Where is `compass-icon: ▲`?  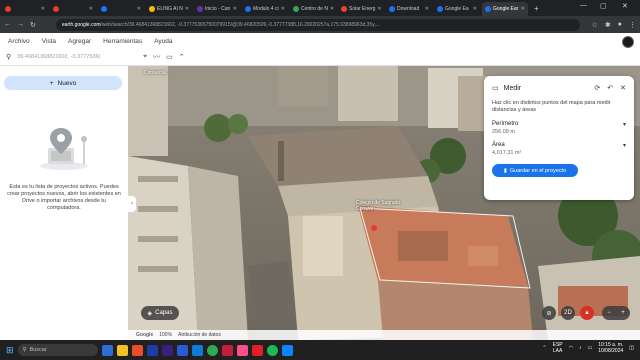 compass-icon: ▲ is located at coordinates (587, 313).